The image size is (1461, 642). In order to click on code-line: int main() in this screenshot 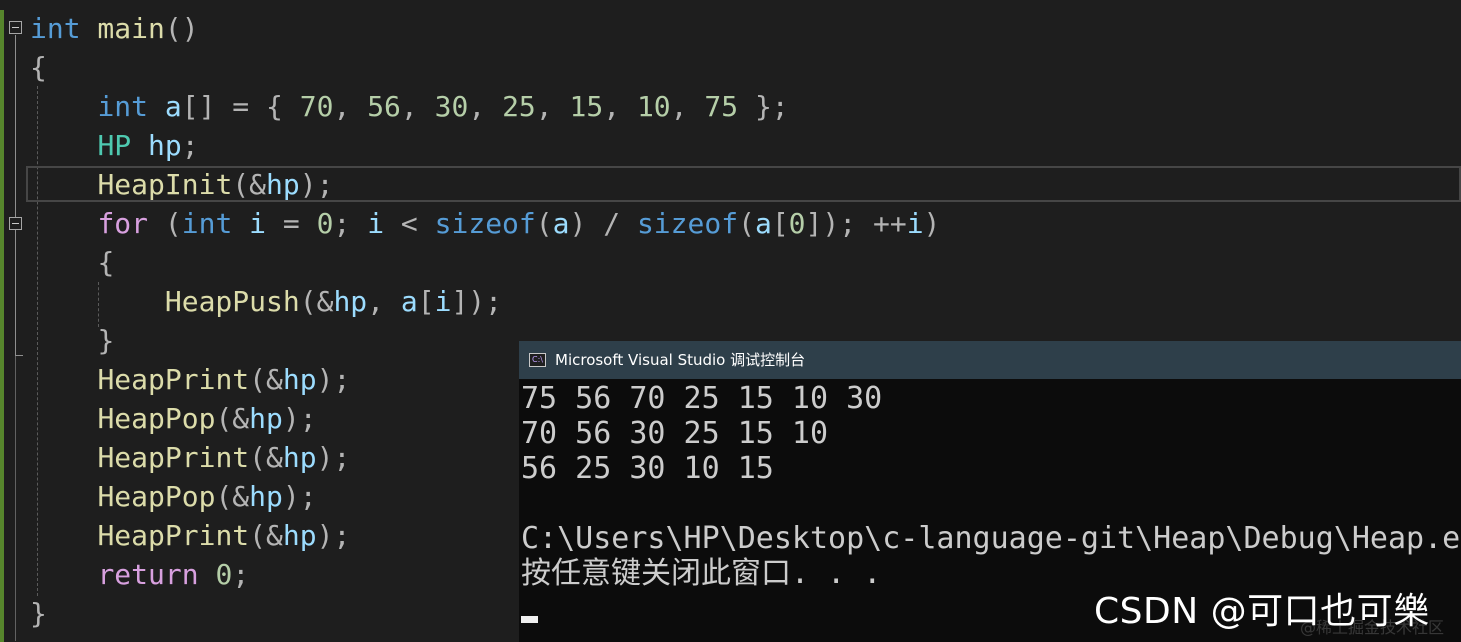, I will do `click(114, 28)`.